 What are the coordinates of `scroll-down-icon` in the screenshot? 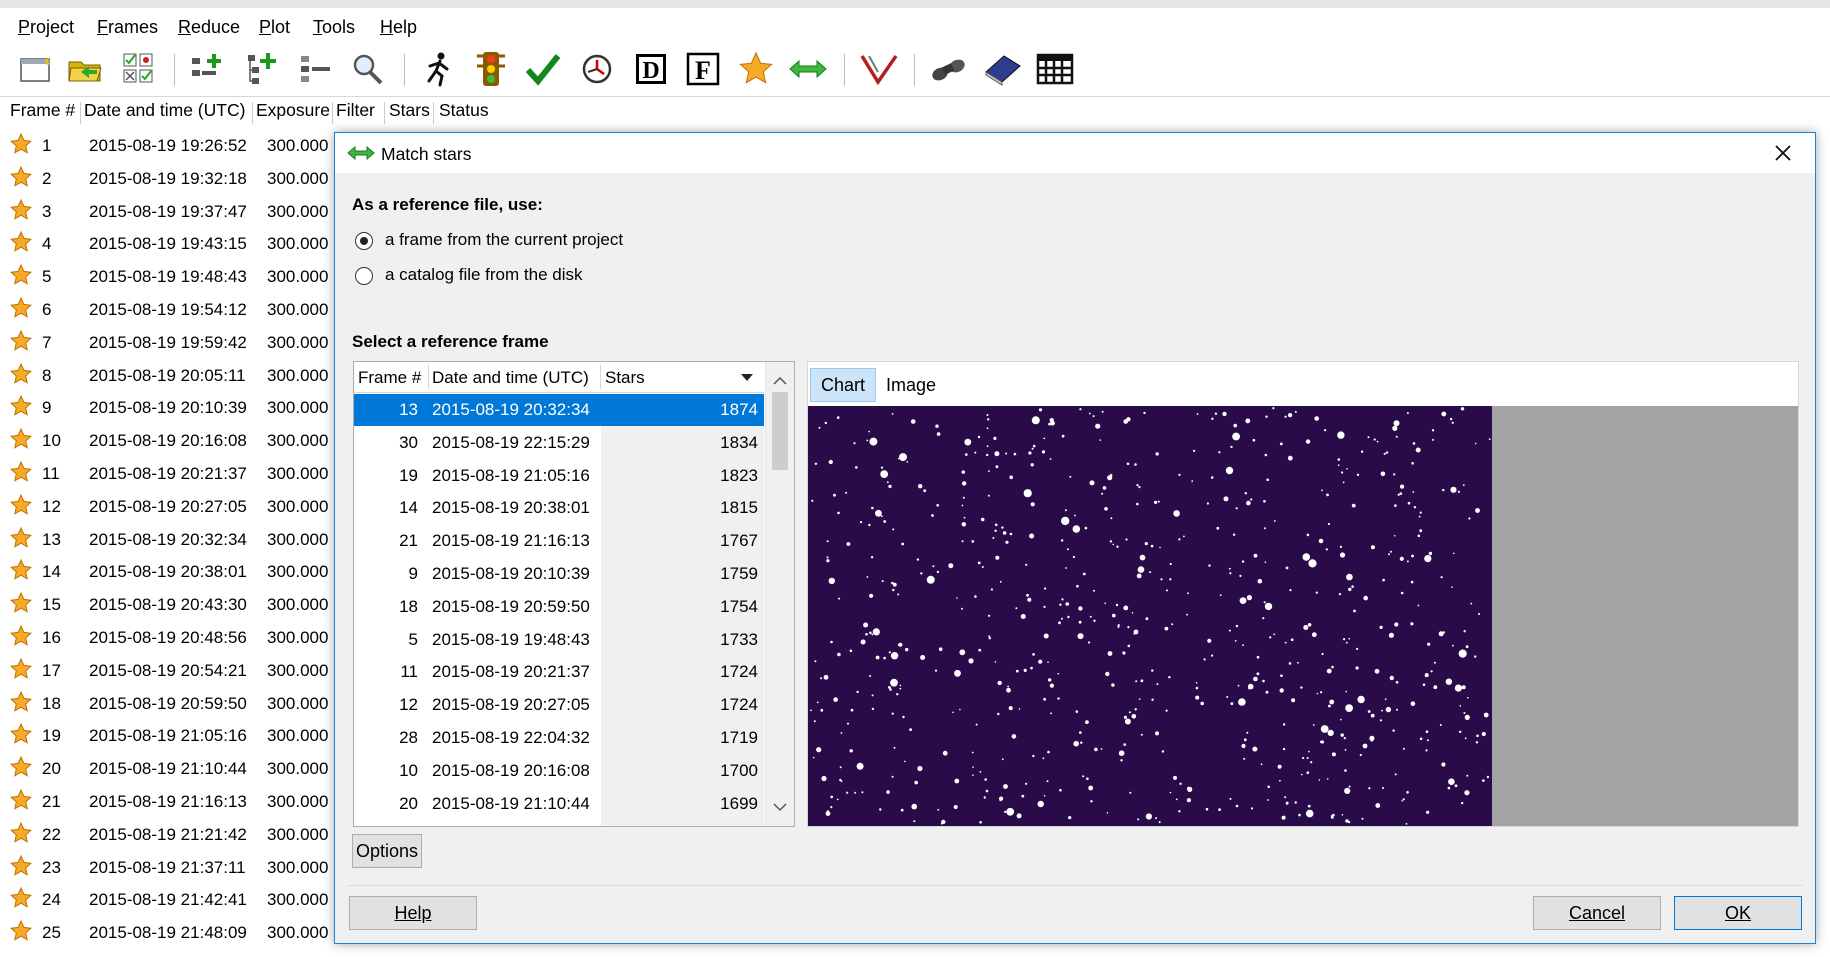 It's located at (780, 808).